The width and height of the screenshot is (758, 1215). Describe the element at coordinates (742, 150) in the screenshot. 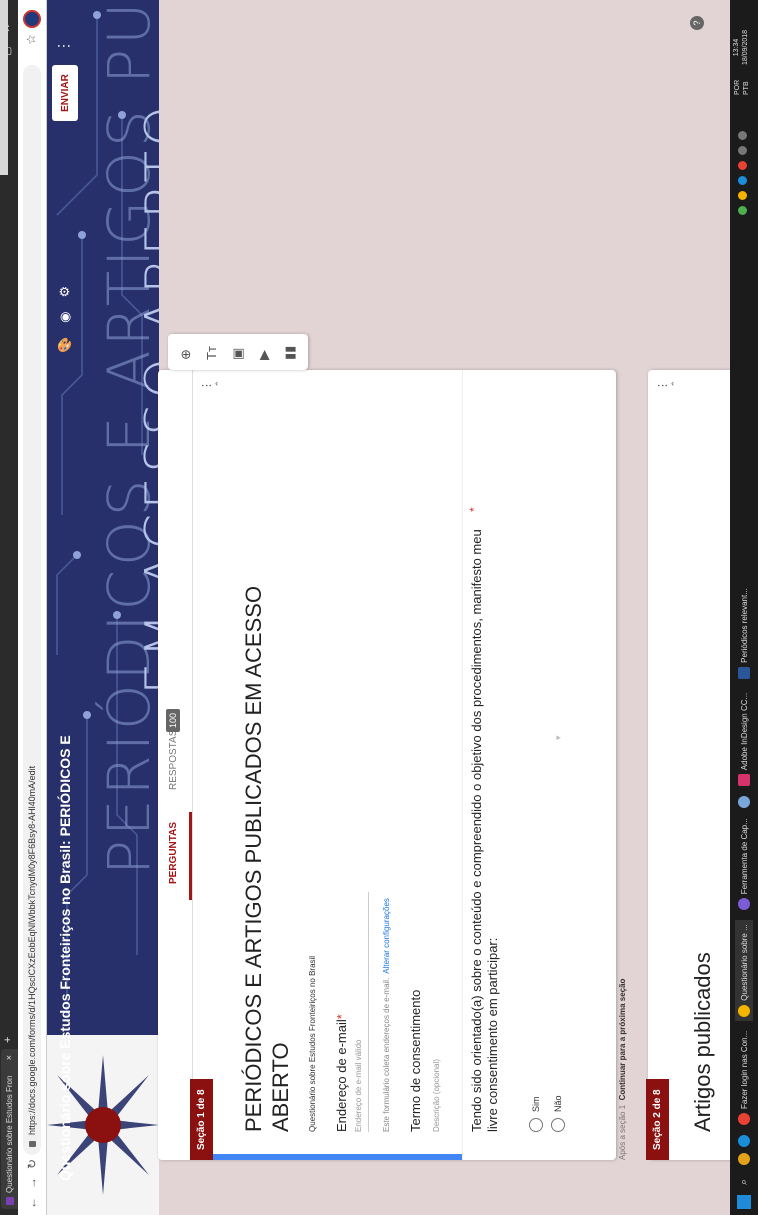

I see `volume-icon` at that location.